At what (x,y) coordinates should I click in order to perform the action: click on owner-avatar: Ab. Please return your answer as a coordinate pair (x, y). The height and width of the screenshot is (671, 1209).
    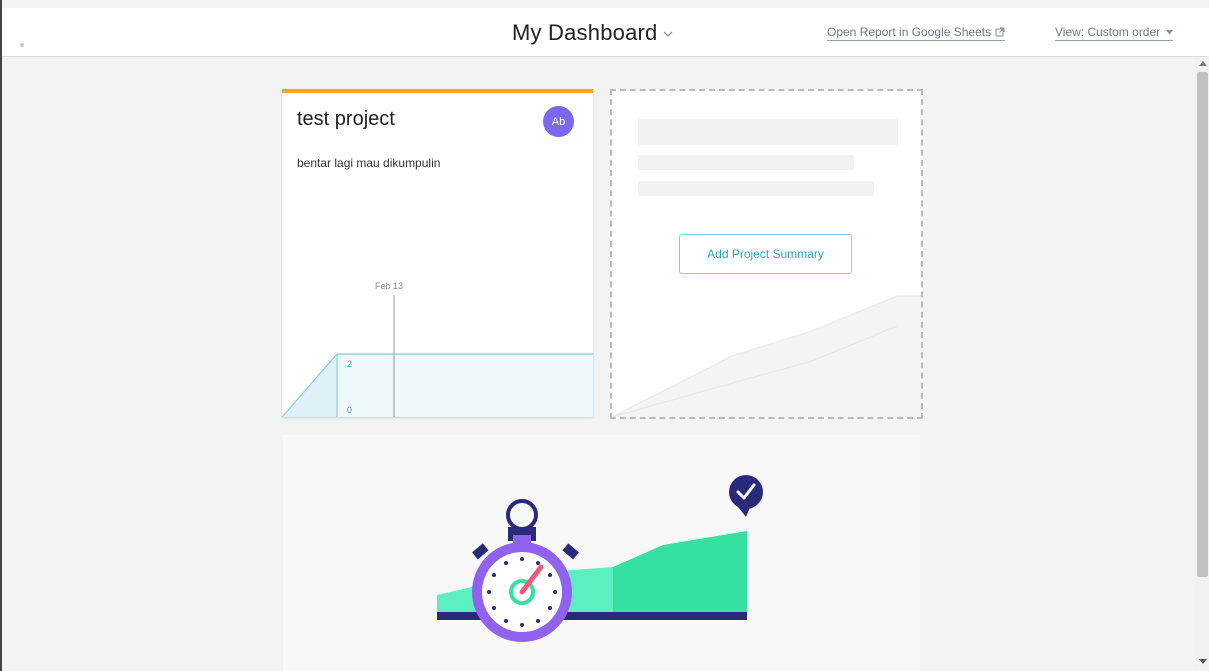
    Looking at the image, I should click on (558, 121).